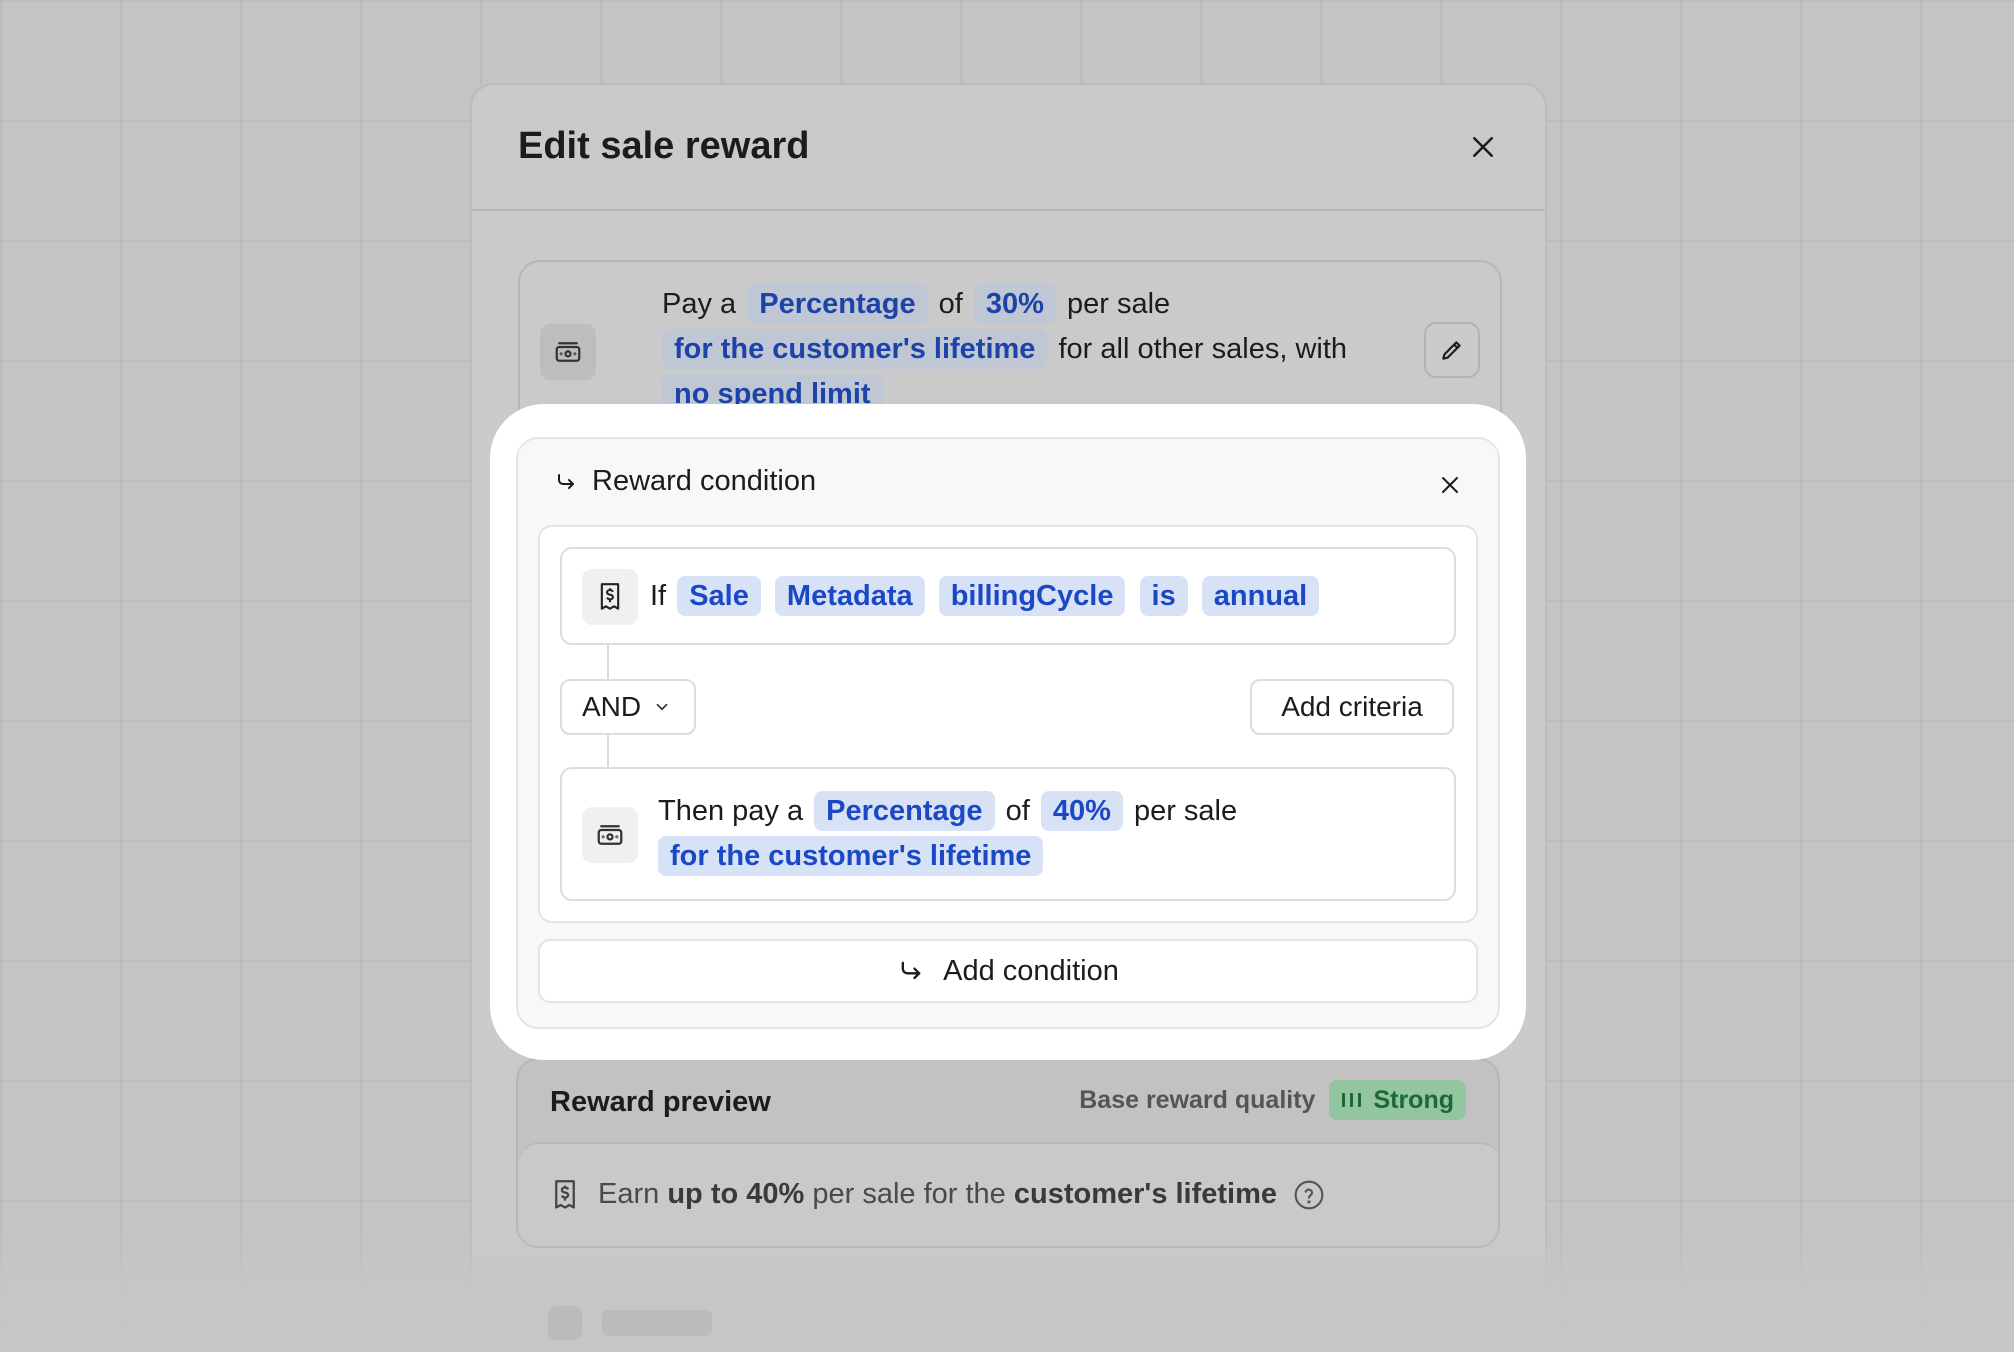 The width and height of the screenshot is (2014, 1352). I want to click on signal-bars-icon, so click(1352, 1100).